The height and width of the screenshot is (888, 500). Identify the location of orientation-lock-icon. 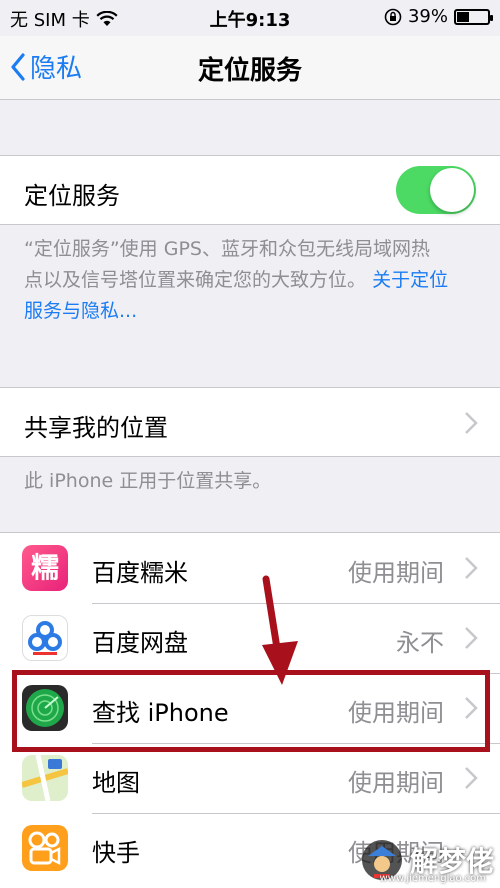
(393, 16).